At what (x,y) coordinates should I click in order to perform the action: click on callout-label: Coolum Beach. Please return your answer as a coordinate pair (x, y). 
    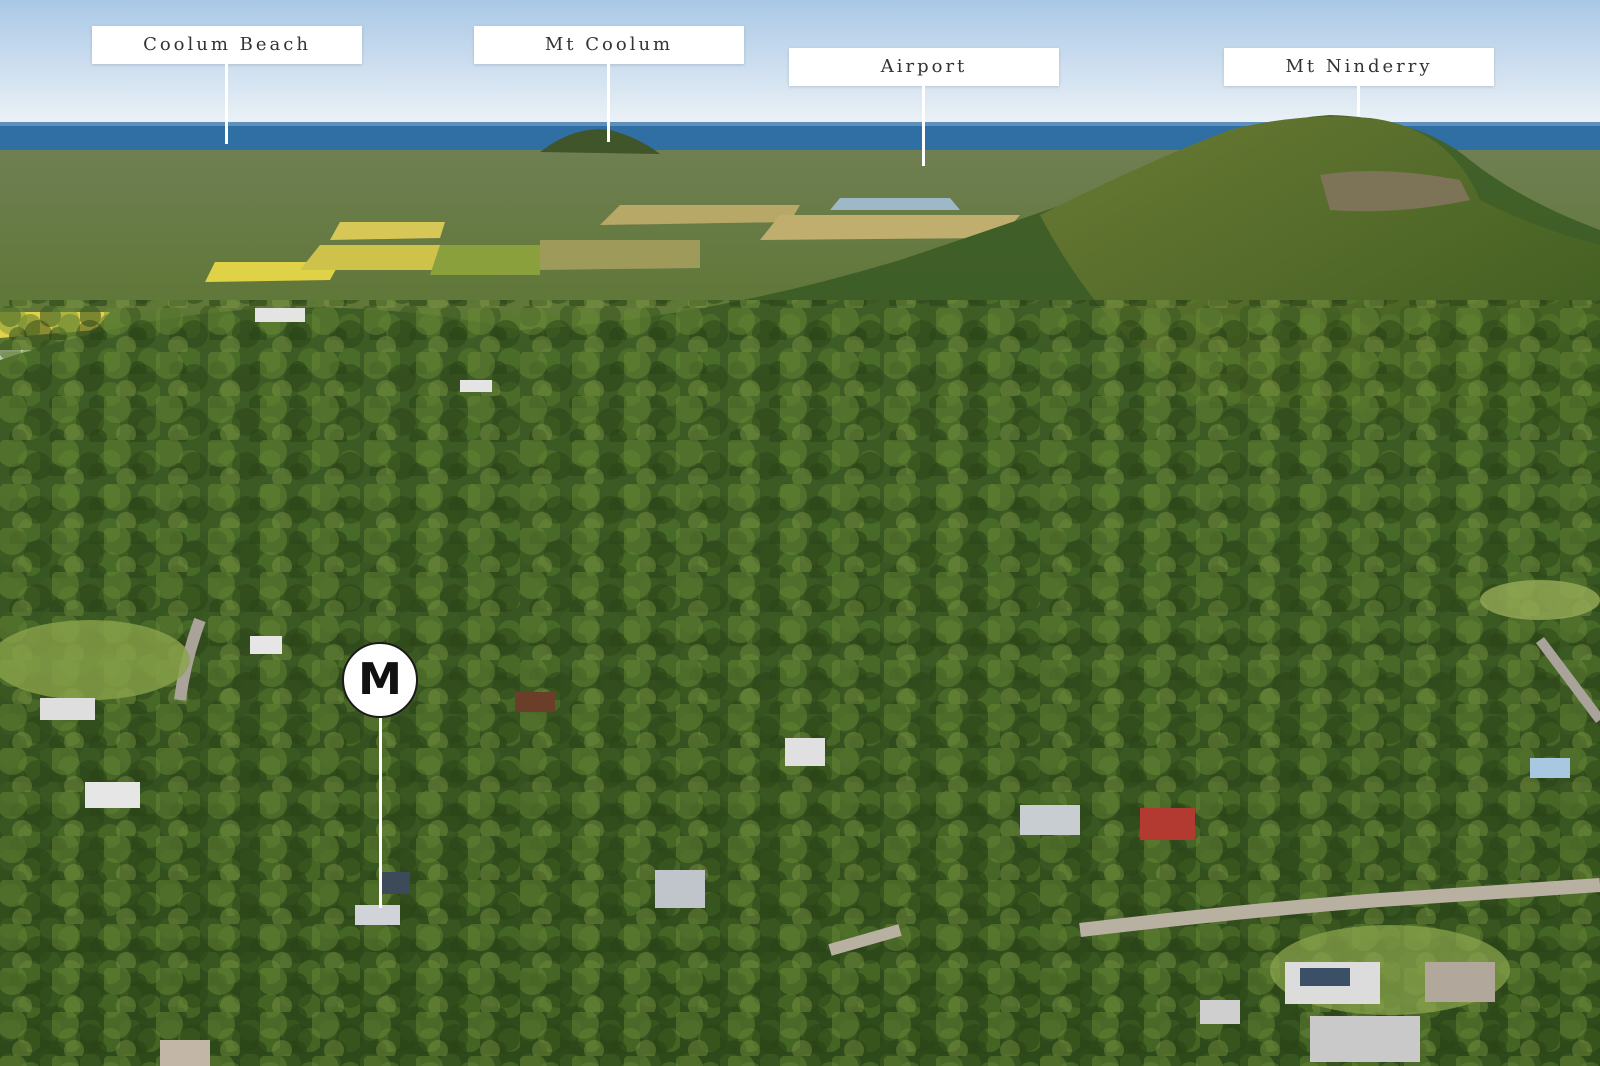
    Looking at the image, I should click on (227, 44).